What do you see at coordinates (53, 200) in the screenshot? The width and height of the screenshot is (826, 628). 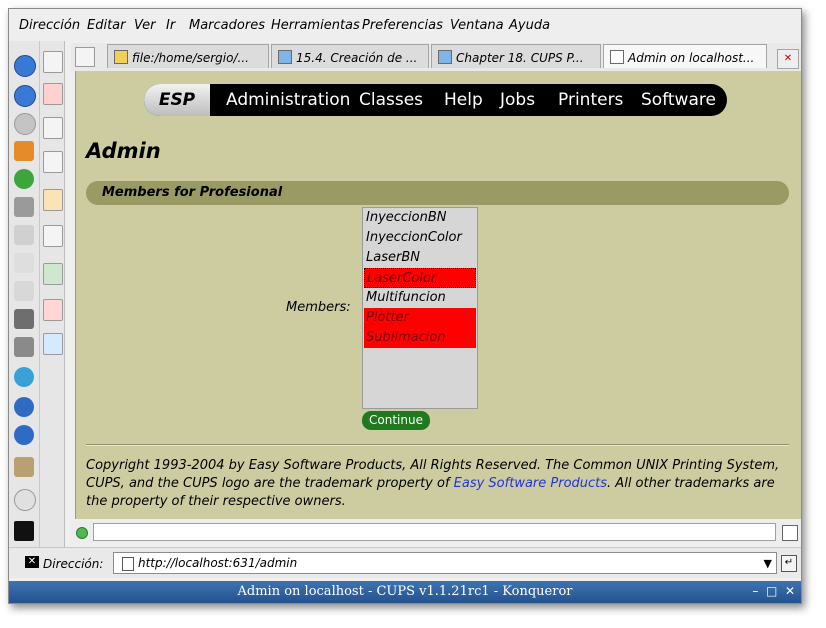 I see `home-folder-icon` at bounding box center [53, 200].